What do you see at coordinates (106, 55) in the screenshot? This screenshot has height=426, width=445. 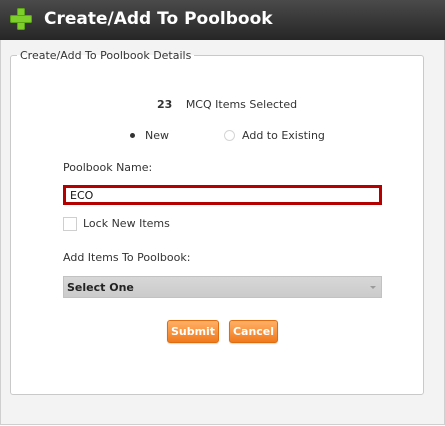 I see `details-legend: Create/Add To Poolbook Details` at bounding box center [106, 55].